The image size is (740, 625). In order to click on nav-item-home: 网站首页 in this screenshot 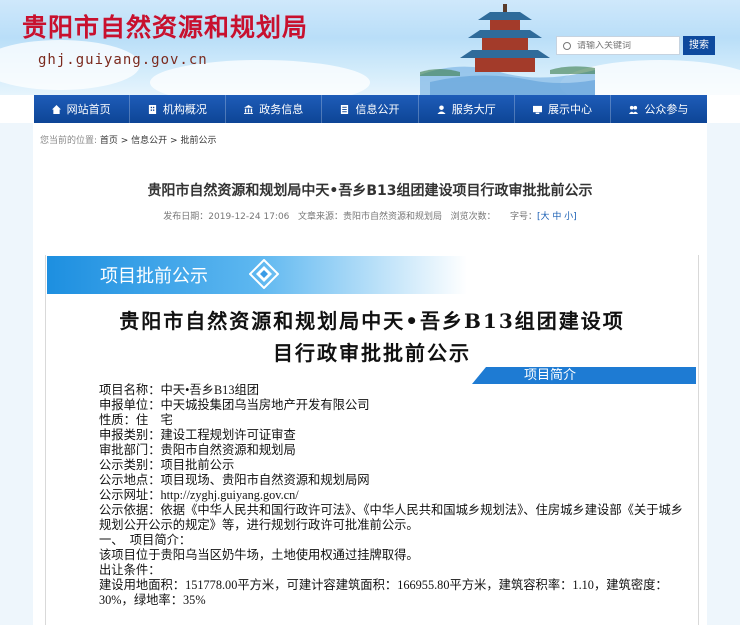, I will do `click(82, 109)`.